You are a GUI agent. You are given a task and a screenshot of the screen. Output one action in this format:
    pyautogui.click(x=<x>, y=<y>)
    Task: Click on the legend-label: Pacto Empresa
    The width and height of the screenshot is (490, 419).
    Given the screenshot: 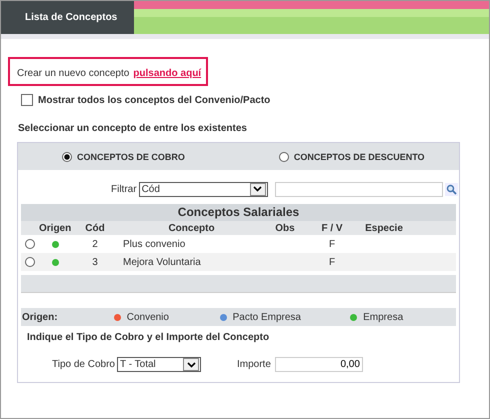 What is the action you would take?
    pyautogui.click(x=266, y=317)
    